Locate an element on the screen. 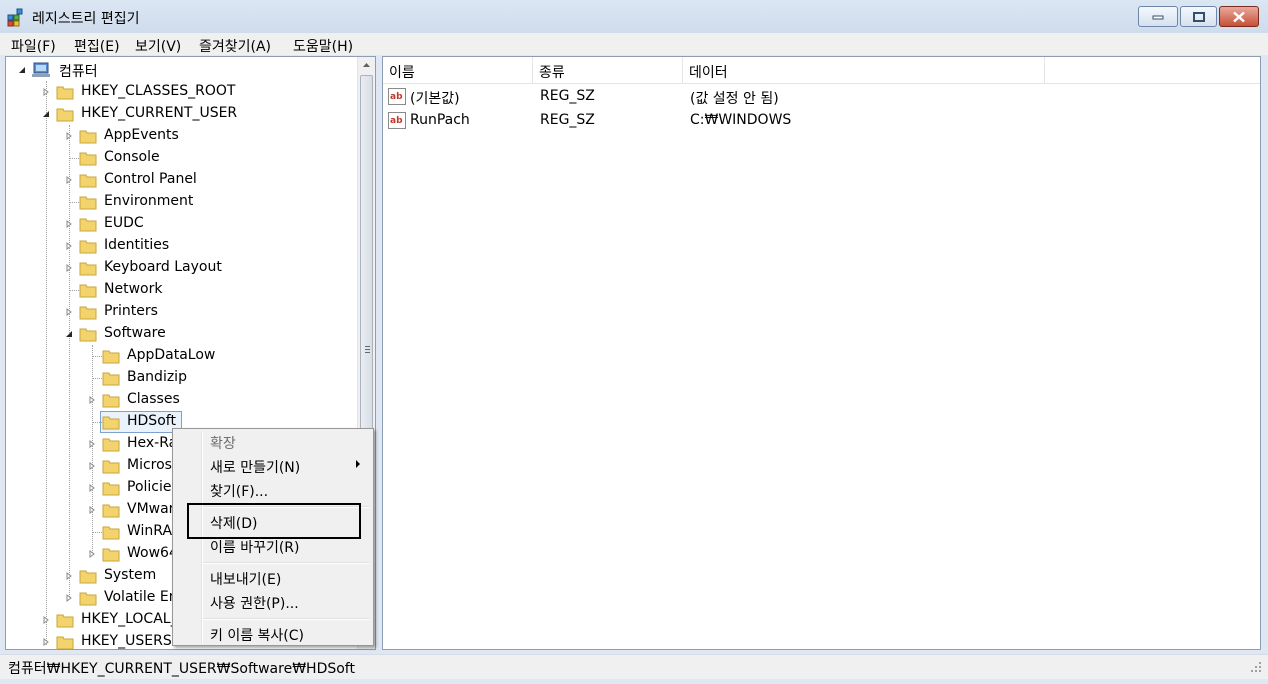 The height and width of the screenshot is (684, 1268). column-header-data: 데이터 is located at coordinates (864, 70).